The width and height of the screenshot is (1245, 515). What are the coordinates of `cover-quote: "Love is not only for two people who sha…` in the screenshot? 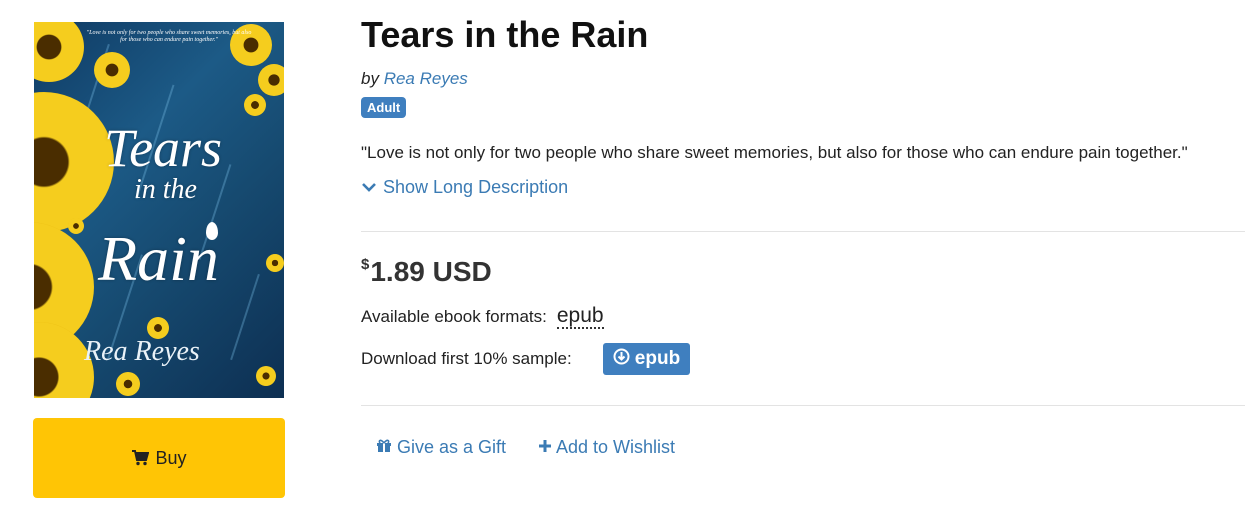 It's located at (169, 36).